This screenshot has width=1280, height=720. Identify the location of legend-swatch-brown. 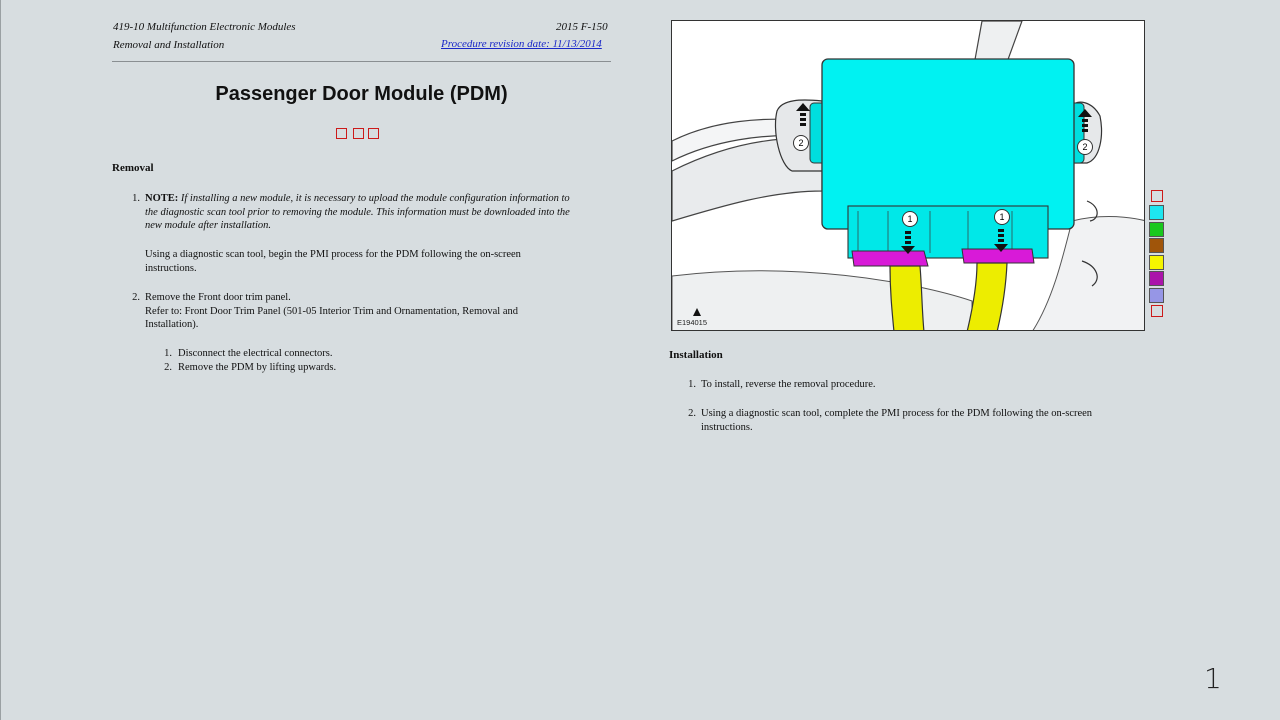
(1156, 245).